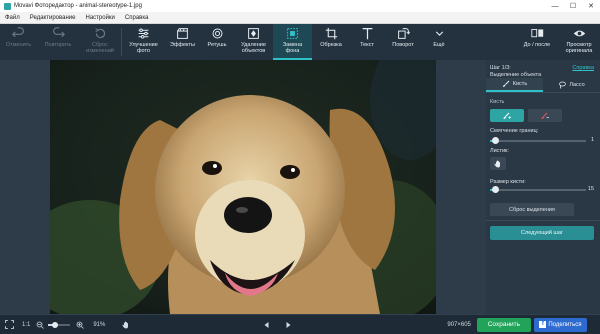  I want to click on before-after-label: До / после, so click(537, 45).